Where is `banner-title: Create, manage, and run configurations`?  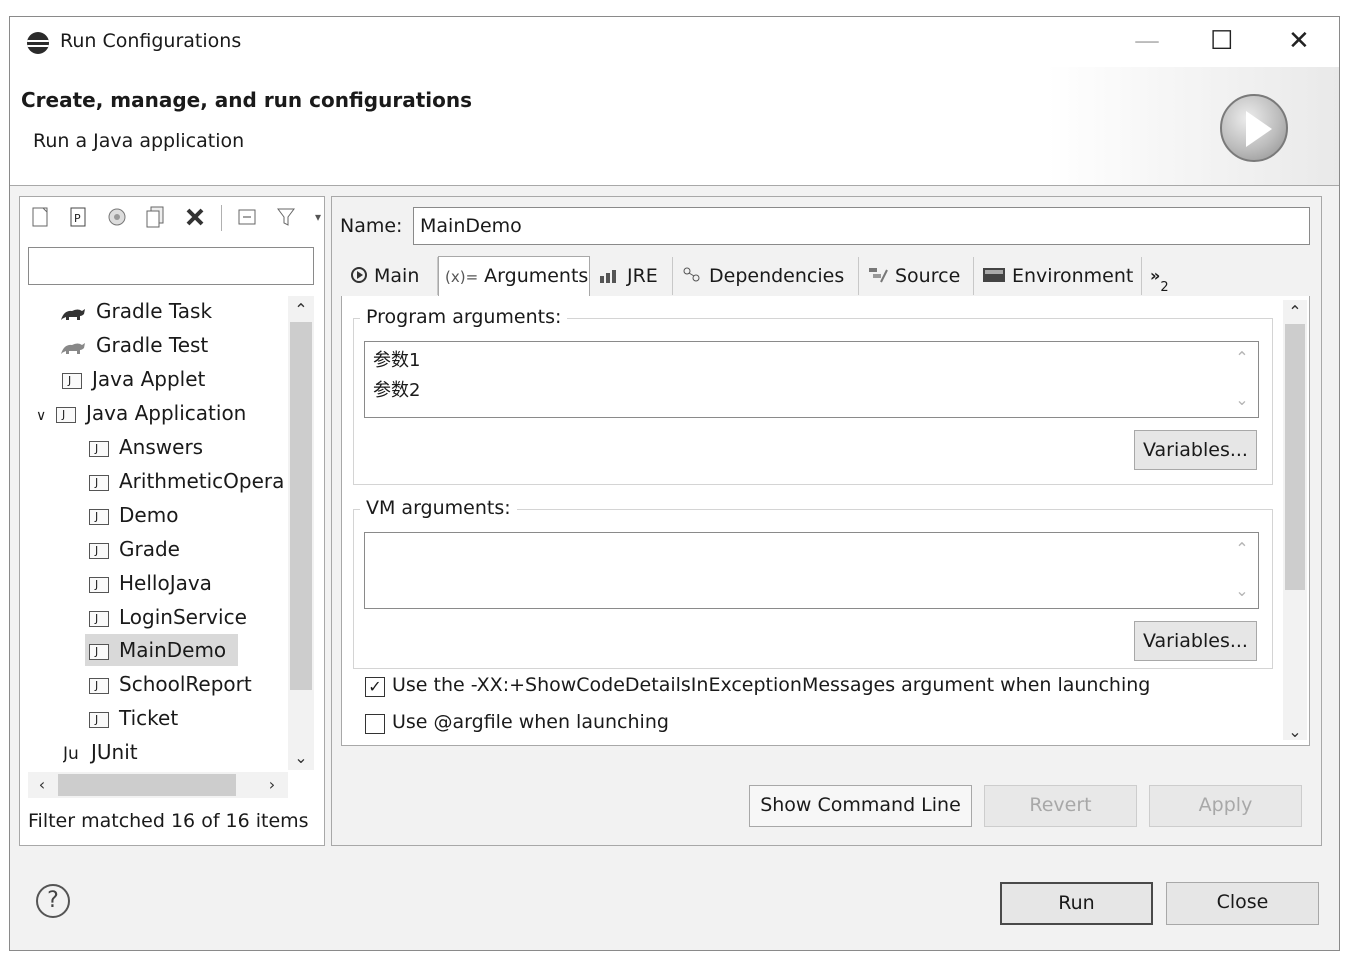 banner-title: Create, manage, and run configurations is located at coordinates (246, 100).